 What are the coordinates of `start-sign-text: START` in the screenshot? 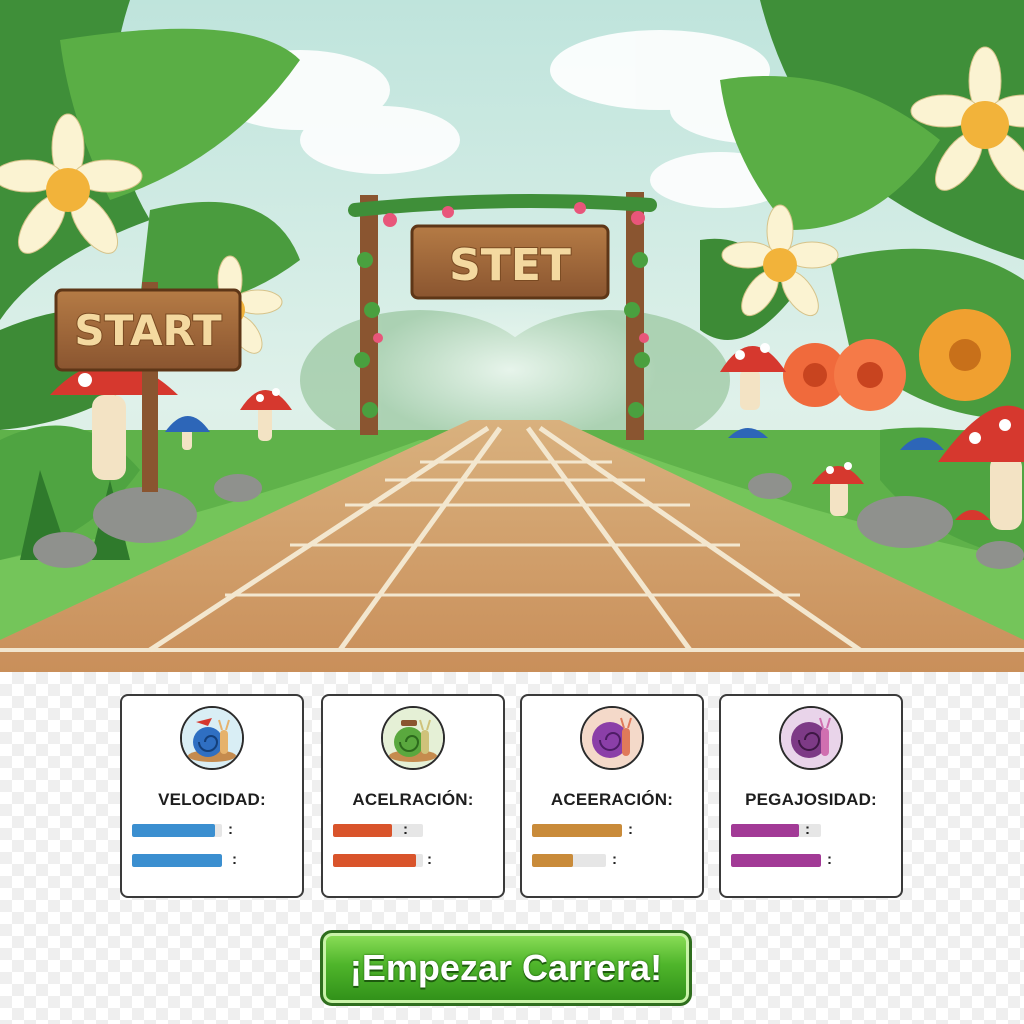 It's located at (148, 330).